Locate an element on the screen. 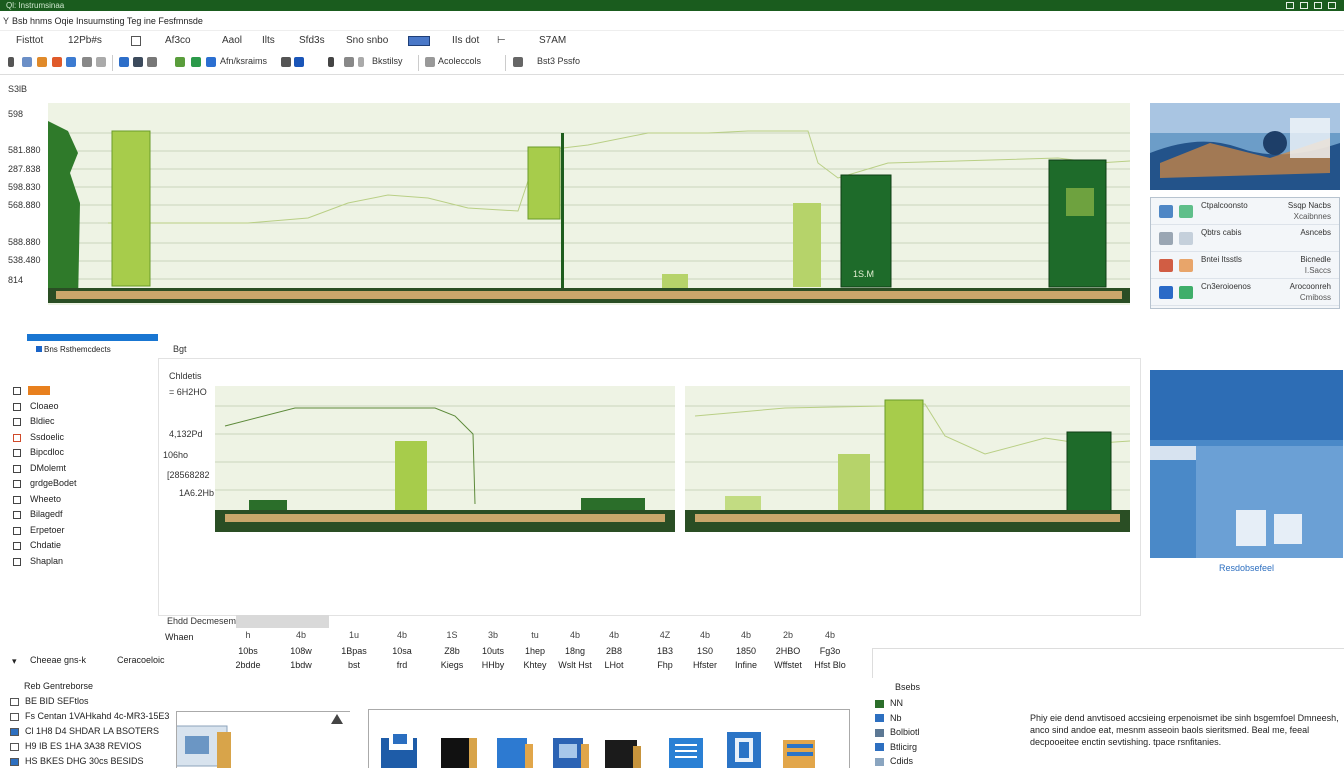  save-icon is located at coordinates (124, 62).